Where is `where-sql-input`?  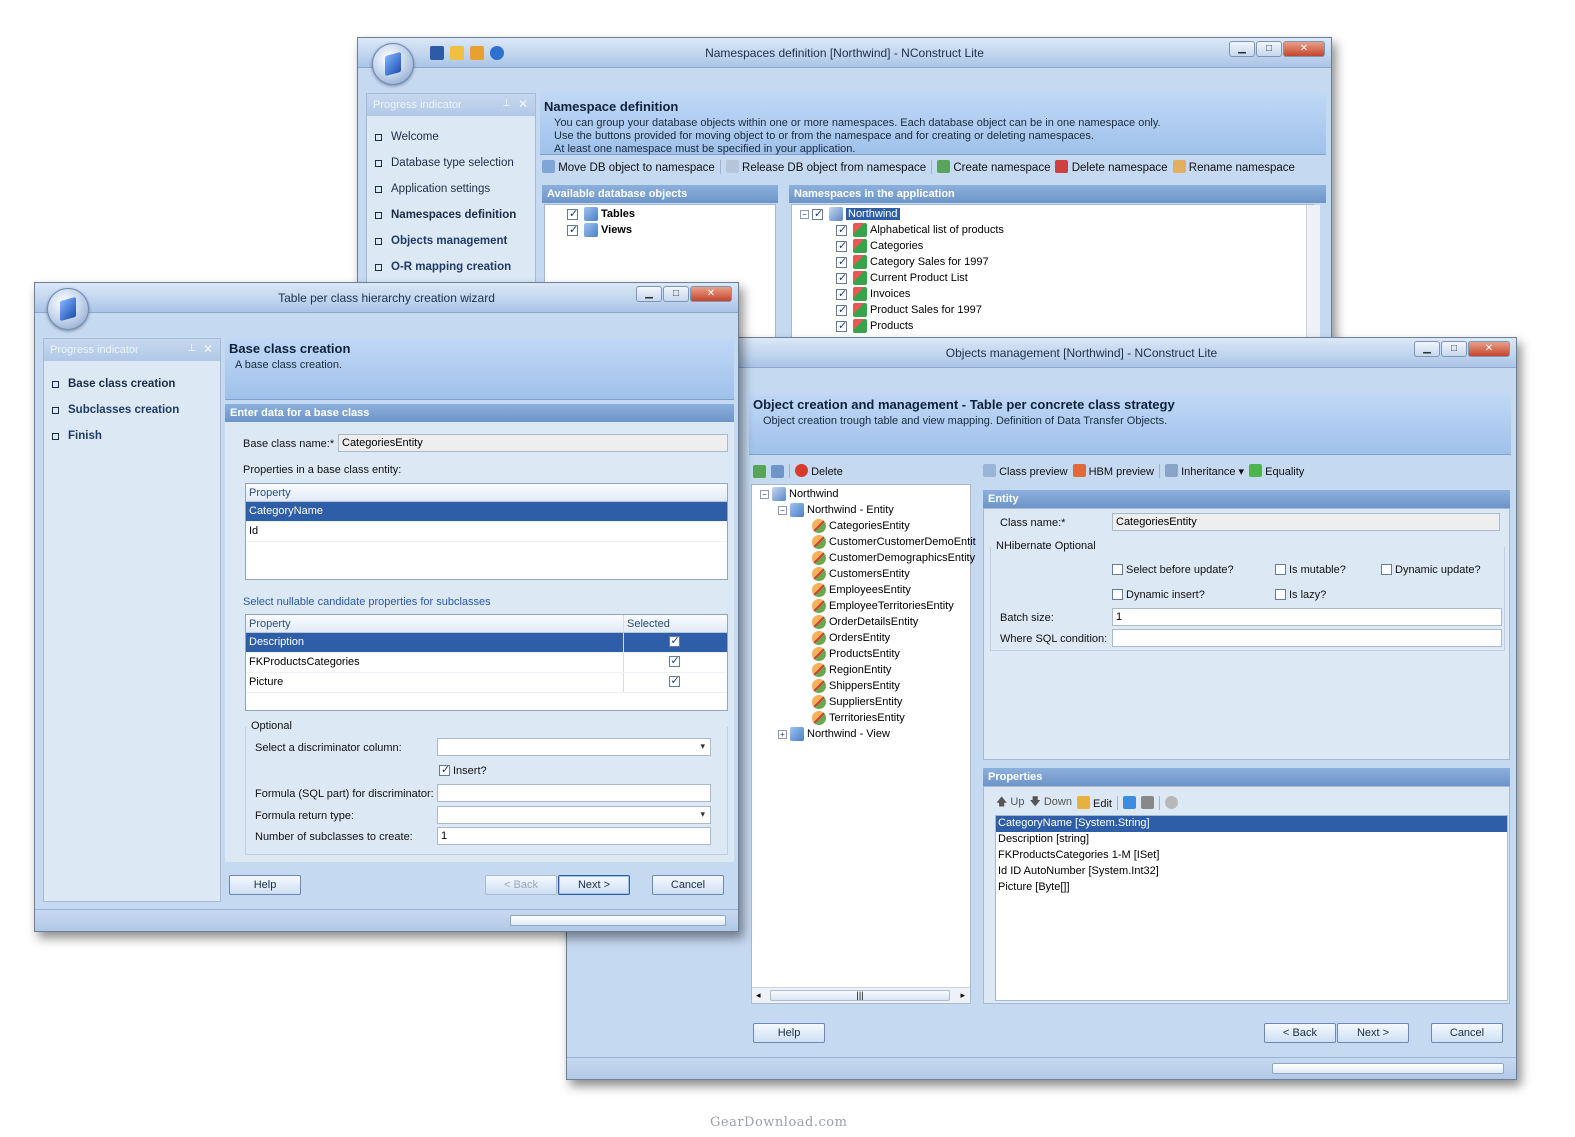 where-sql-input is located at coordinates (1307, 638).